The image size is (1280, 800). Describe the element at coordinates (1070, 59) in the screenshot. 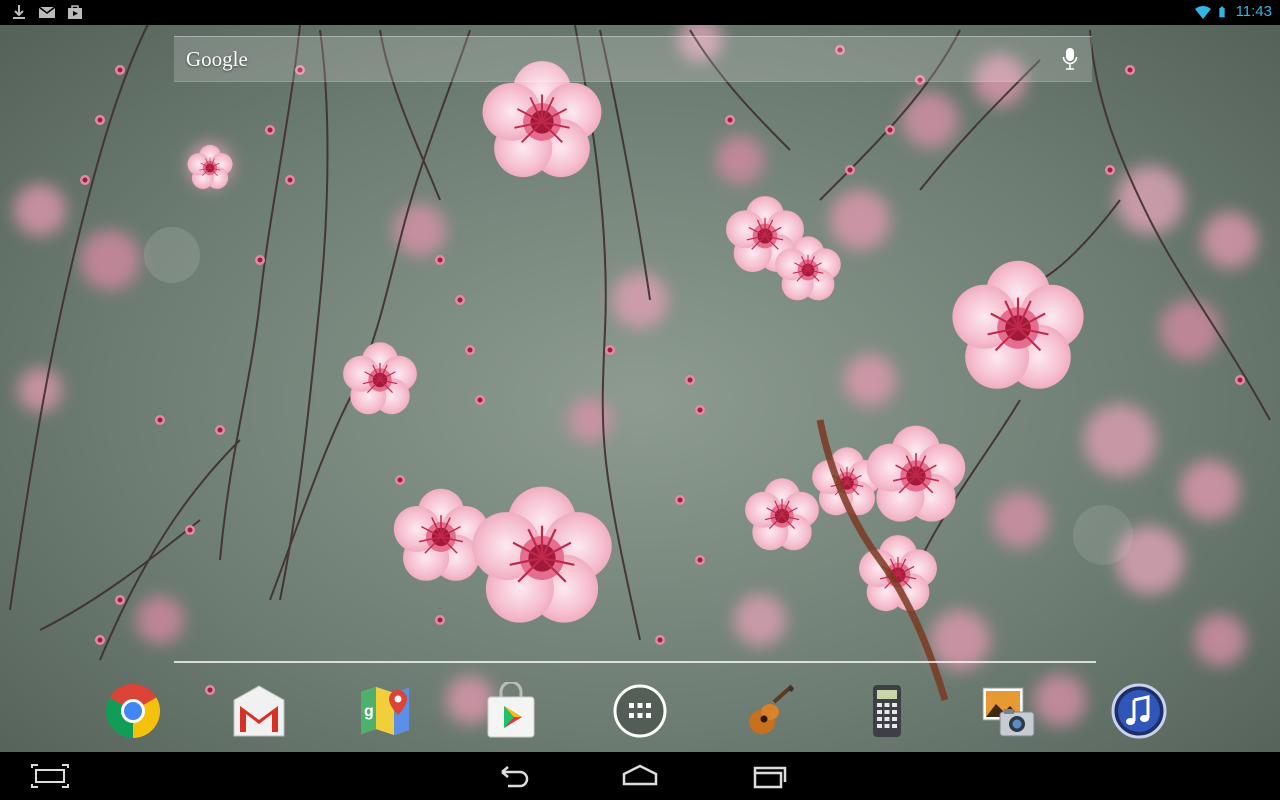

I see `mic-icon` at that location.